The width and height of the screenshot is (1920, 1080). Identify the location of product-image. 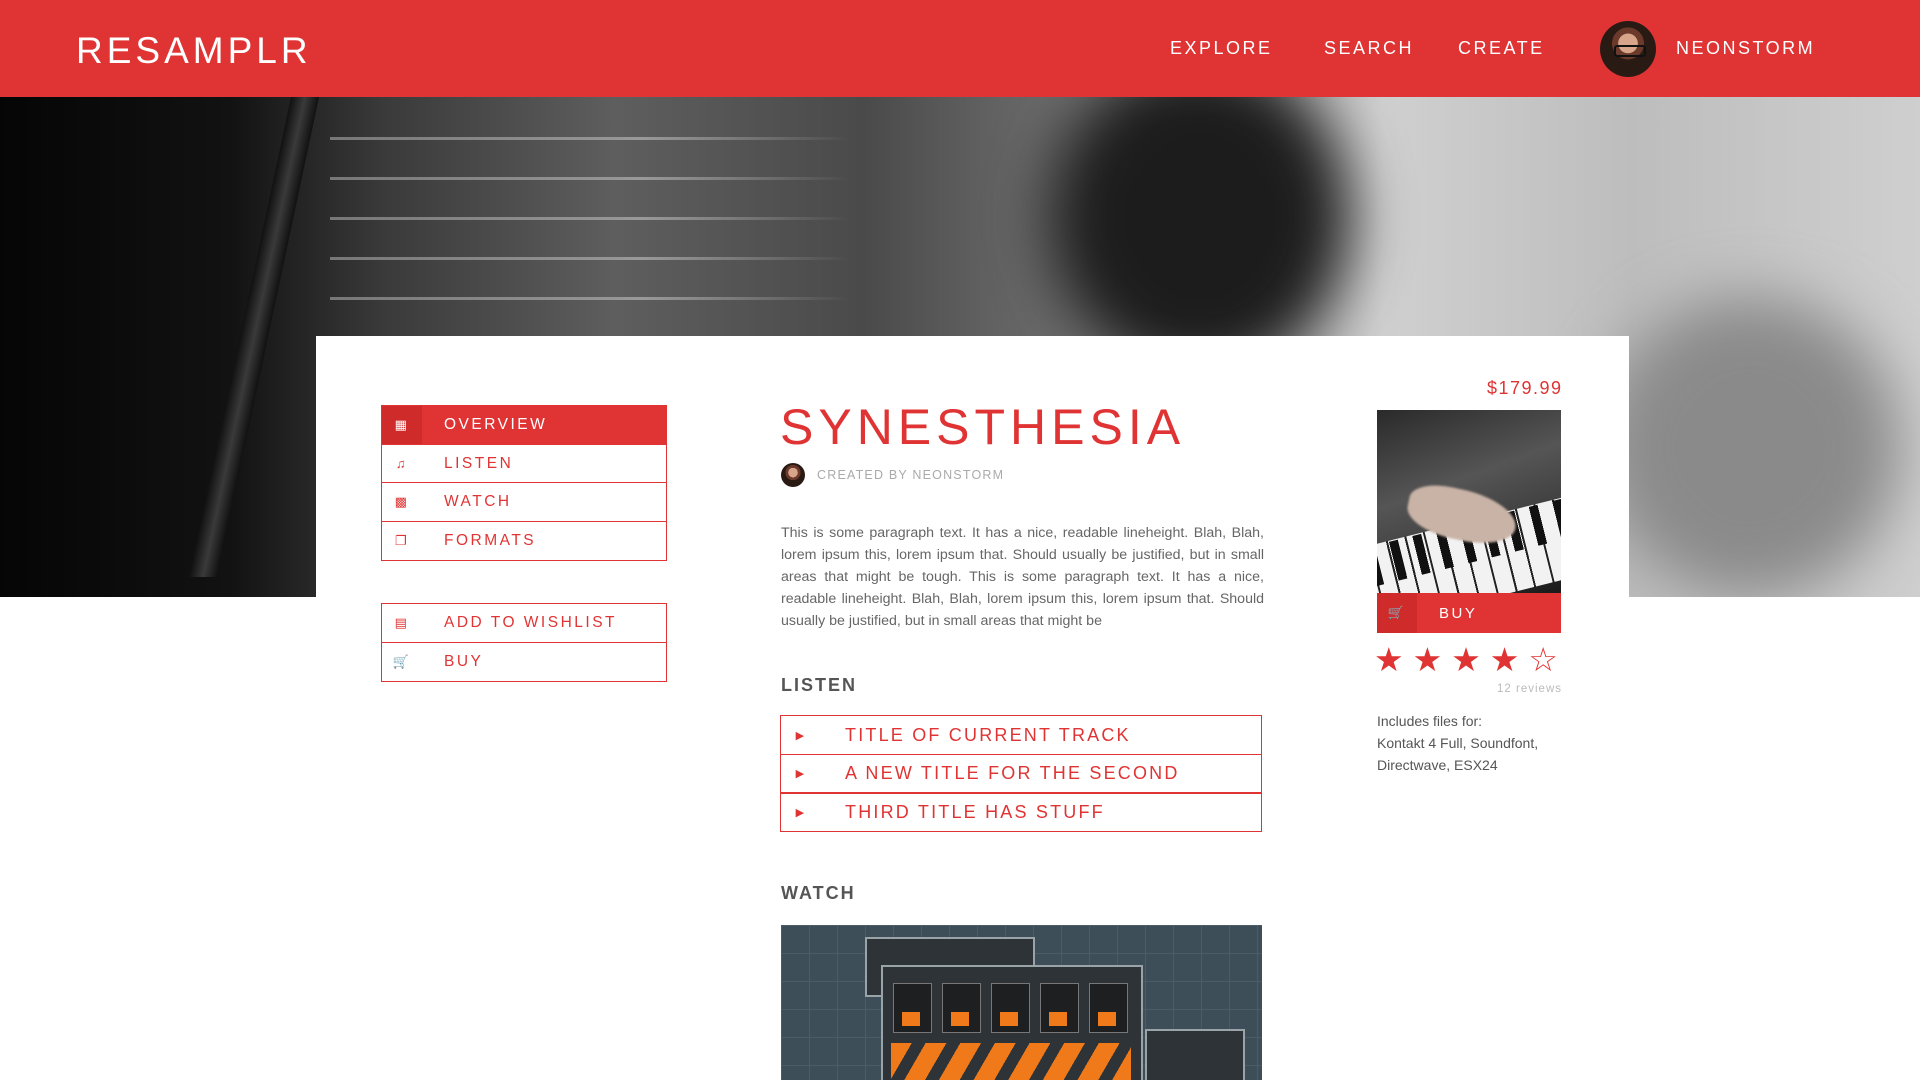
(1469, 501).